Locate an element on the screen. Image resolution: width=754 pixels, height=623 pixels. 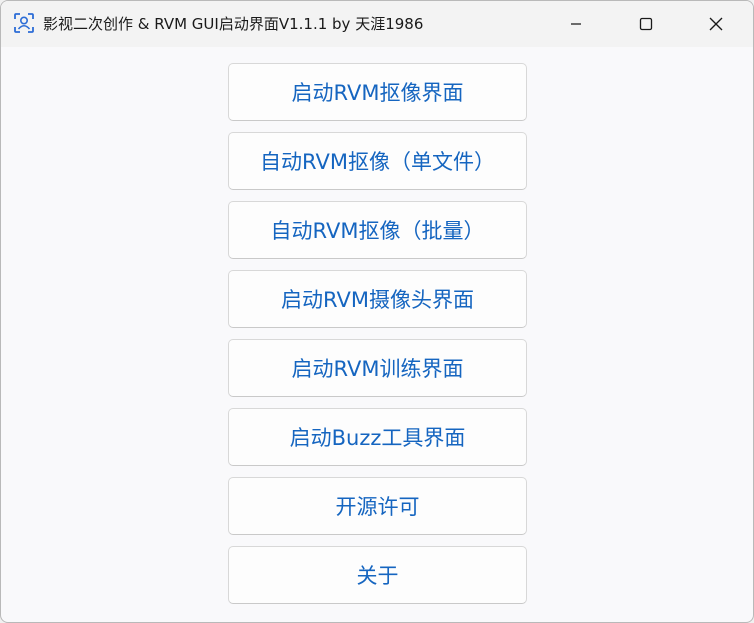
maximize-button is located at coordinates (646, 24).